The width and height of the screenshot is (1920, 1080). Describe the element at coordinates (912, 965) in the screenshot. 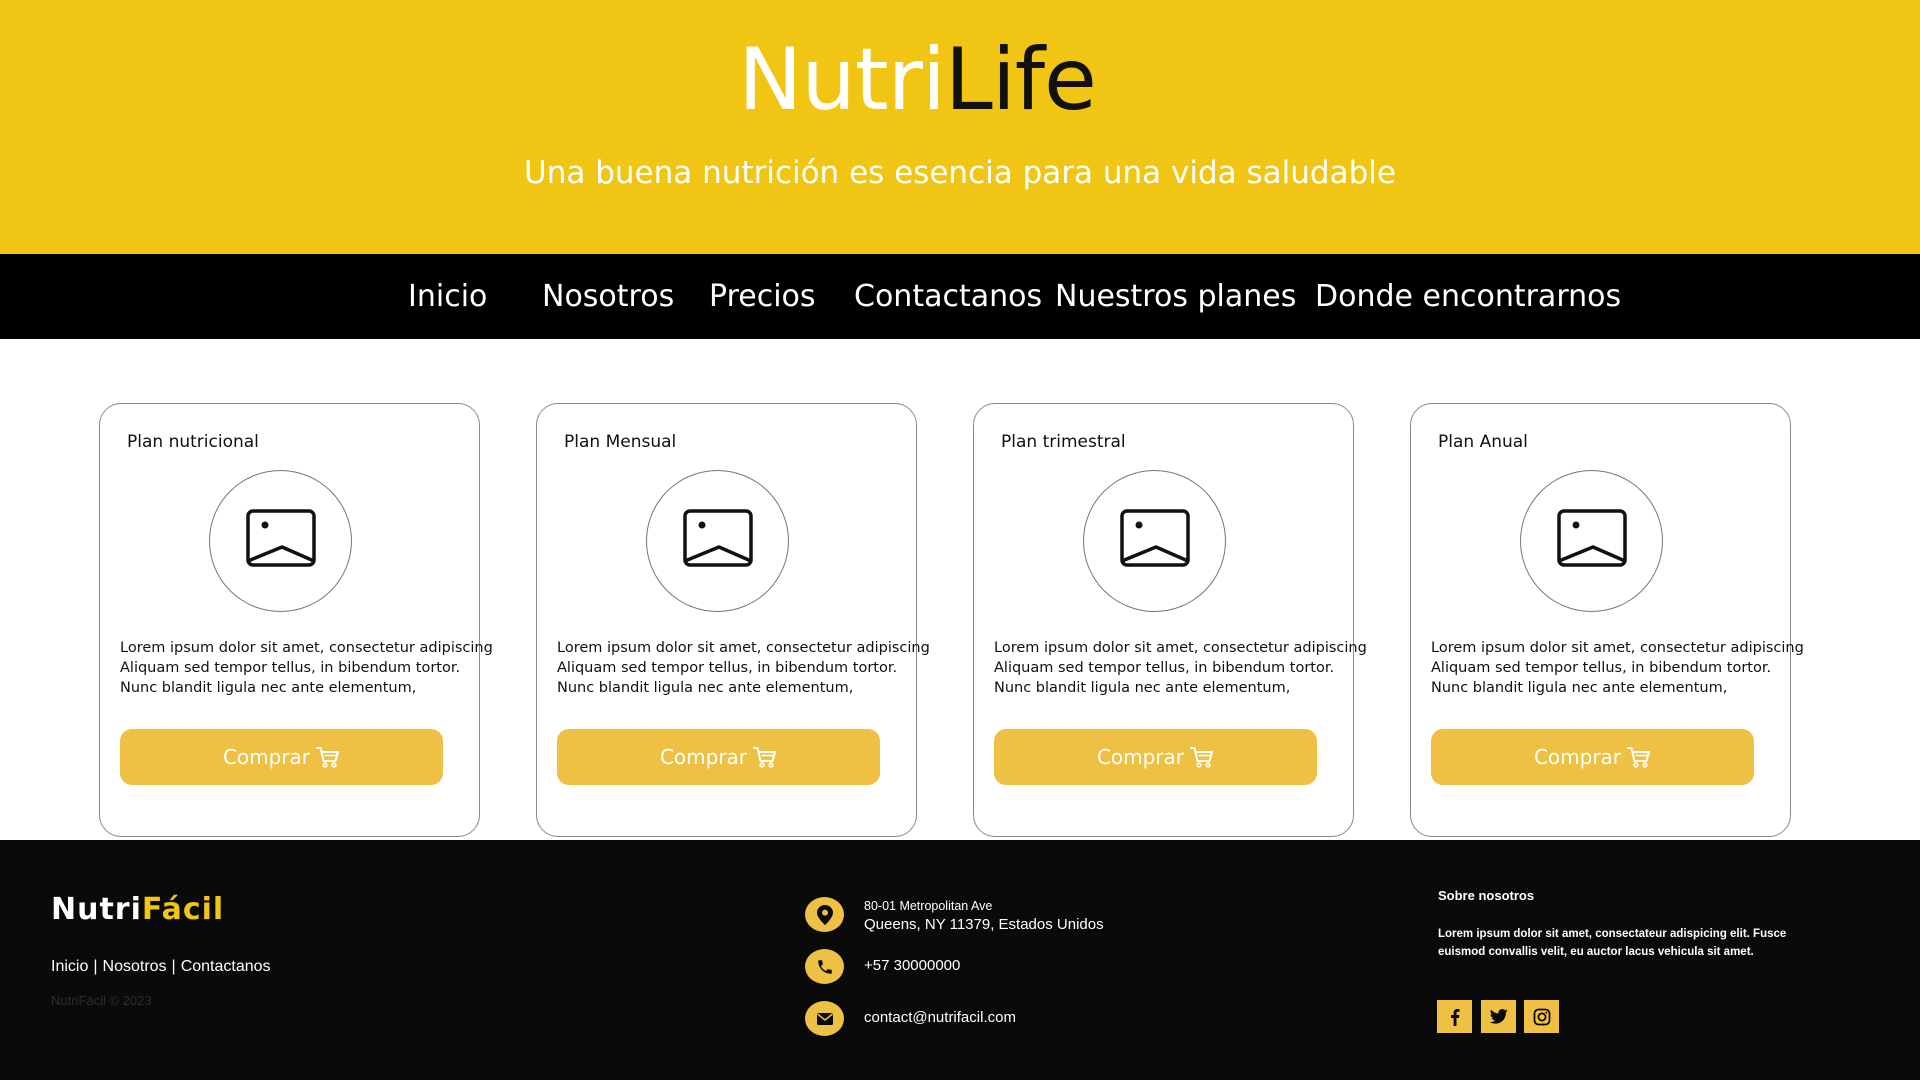

I see `phone-number: +57 30000000` at that location.